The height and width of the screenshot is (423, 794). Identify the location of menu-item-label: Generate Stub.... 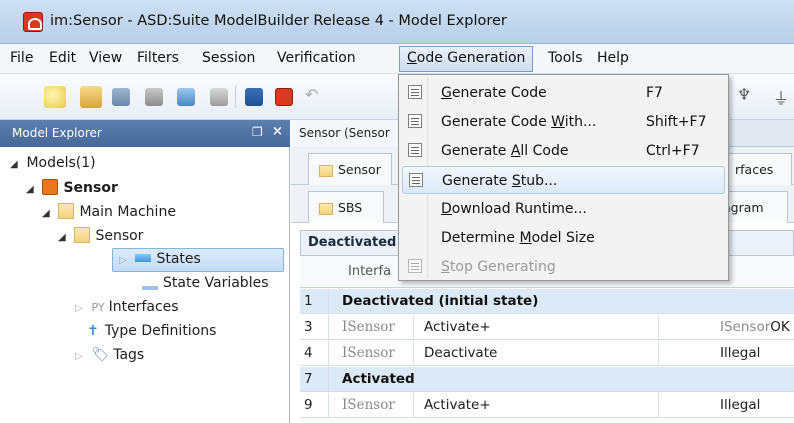
(500, 181).